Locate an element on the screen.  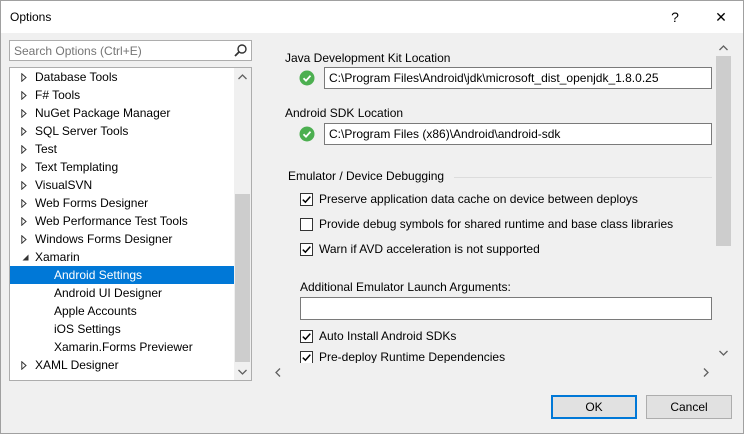
auto-install-checkbox is located at coordinates (306, 336).